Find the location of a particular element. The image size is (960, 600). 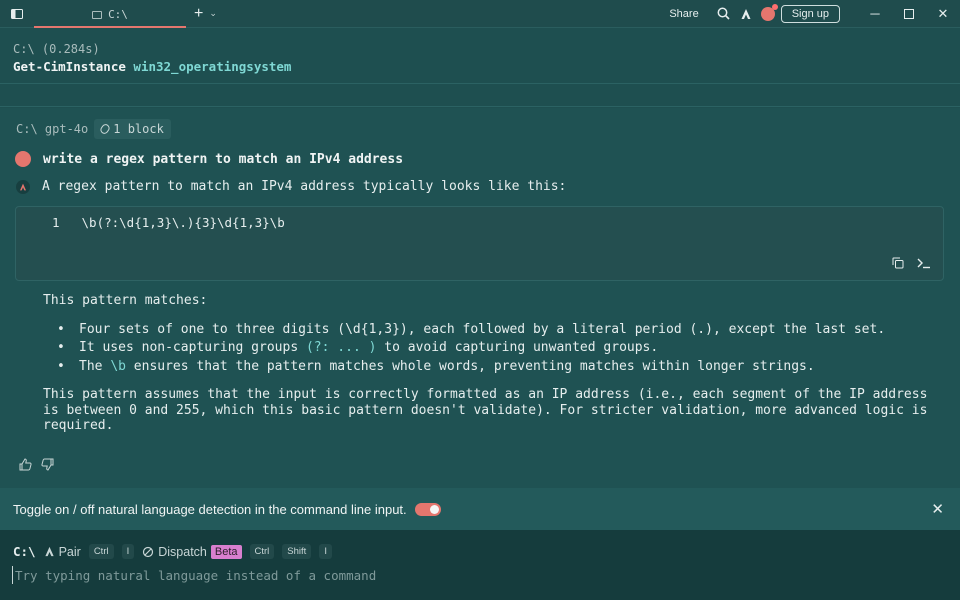

tab-label: C:\ is located at coordinates (118, 14).